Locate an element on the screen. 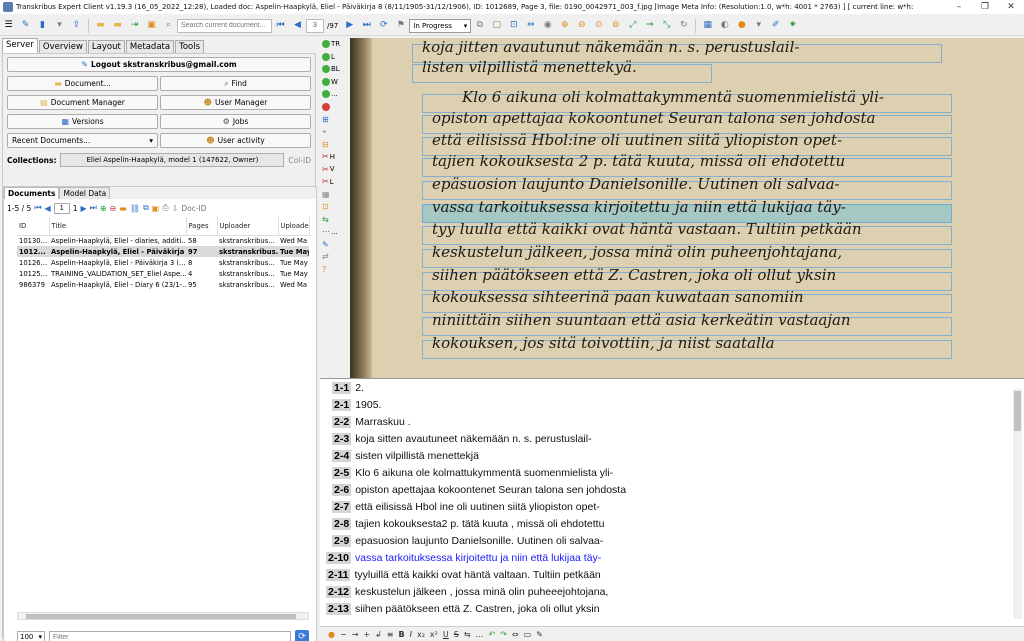  last-page-icon: ⏭ is located at coordinates (93, 208).